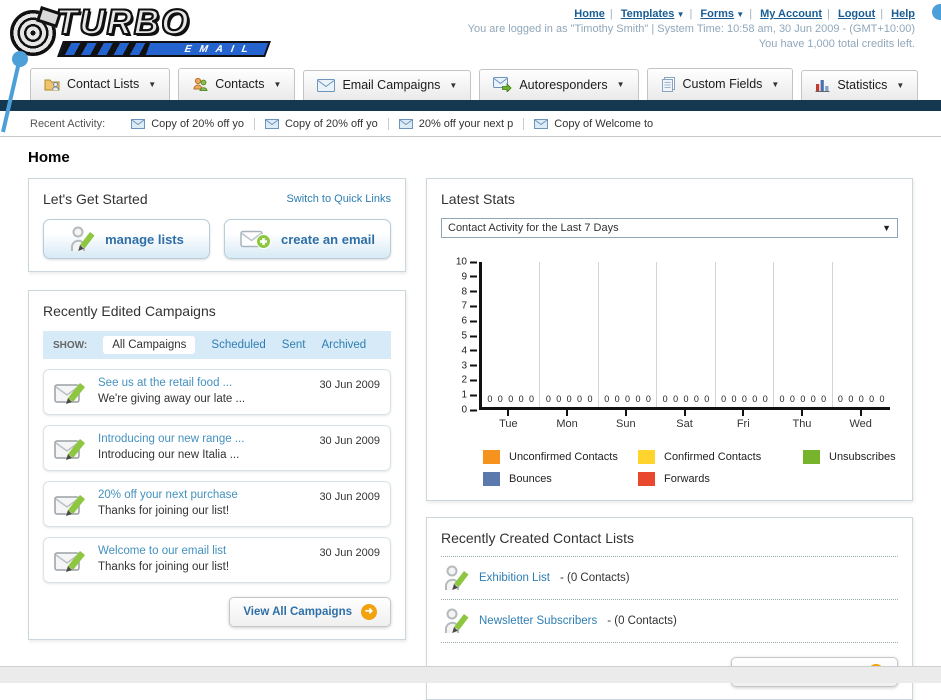 The image size is (941, 700). Describe the element at coordinates (720, 84) in the screenshot. I see `tab-custom-fields: Custom Fields ▼` at that location.